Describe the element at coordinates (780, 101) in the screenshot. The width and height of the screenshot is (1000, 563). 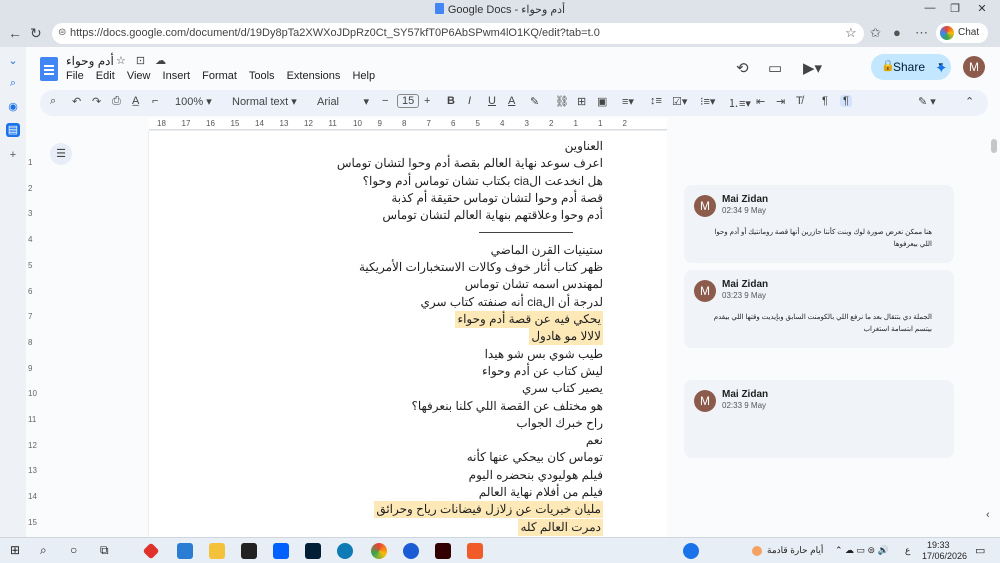
I see `increase-indent-icon: ⇥` at that location.